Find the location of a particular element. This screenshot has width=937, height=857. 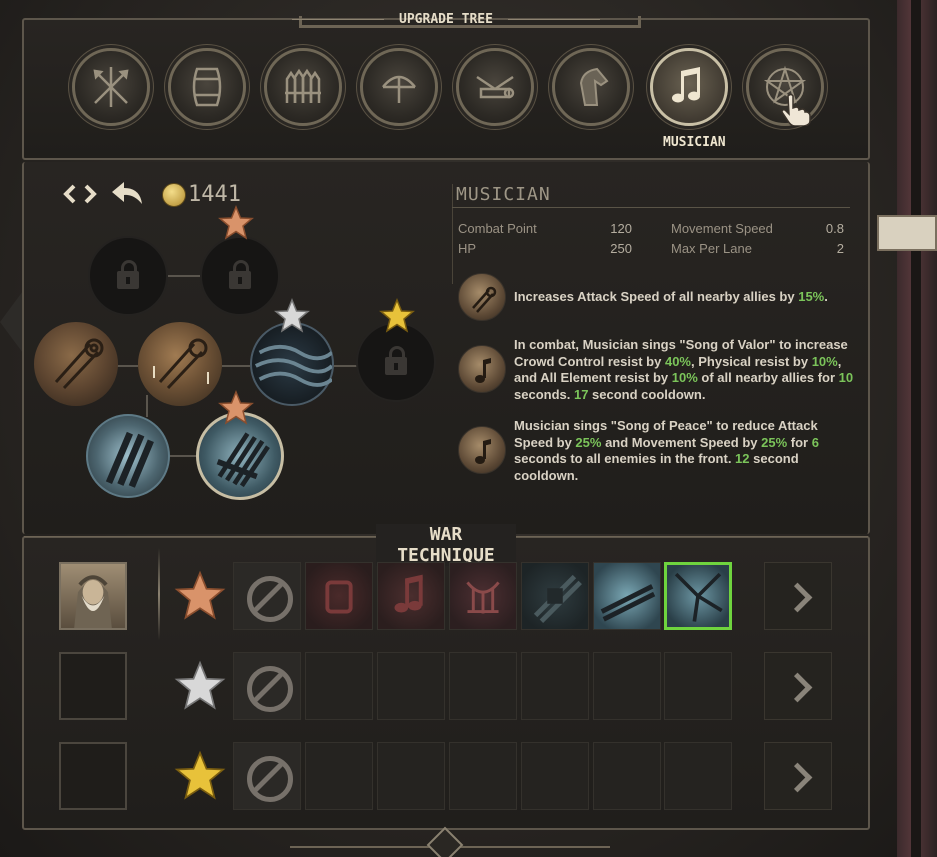

skill-node-scroll is located at coordinates (76, 364).